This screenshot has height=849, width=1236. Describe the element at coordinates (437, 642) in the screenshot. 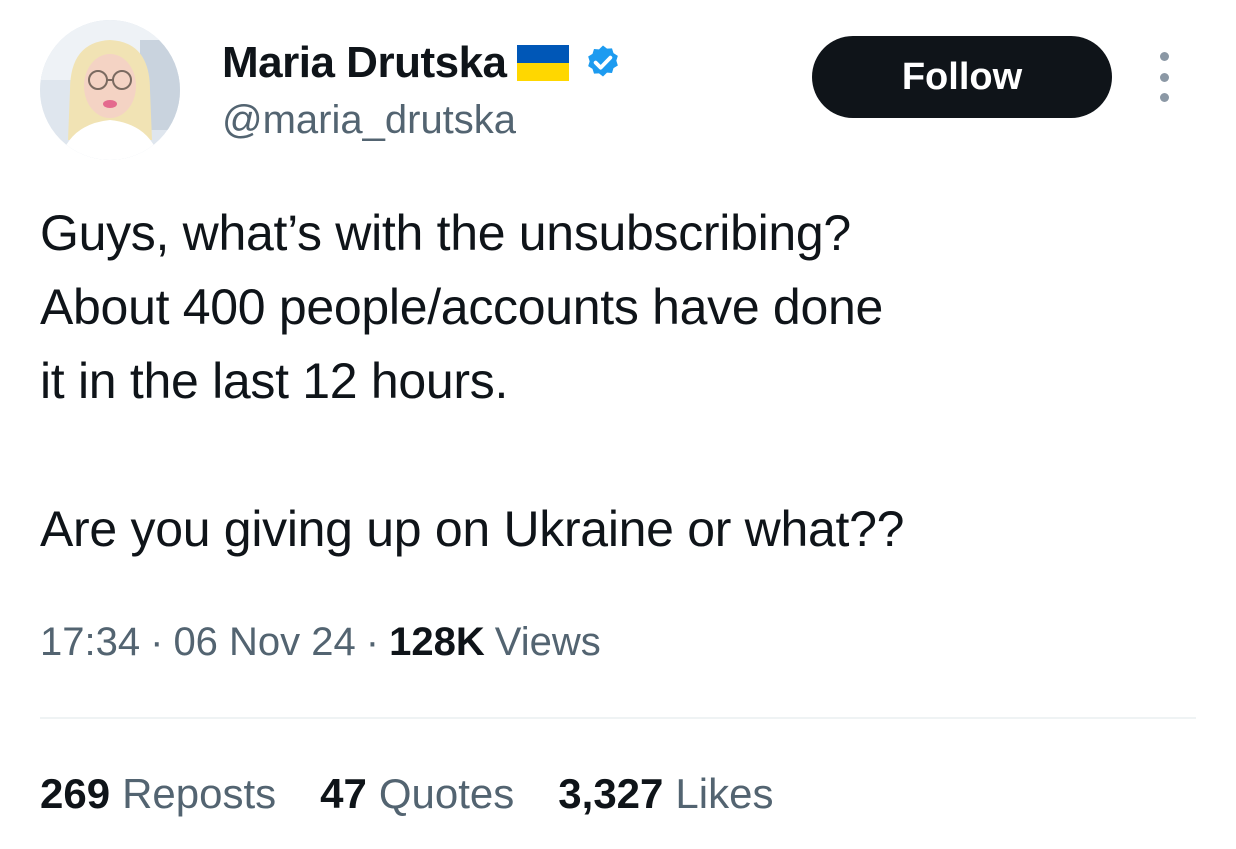

I see `views-count: 128K` at that location.